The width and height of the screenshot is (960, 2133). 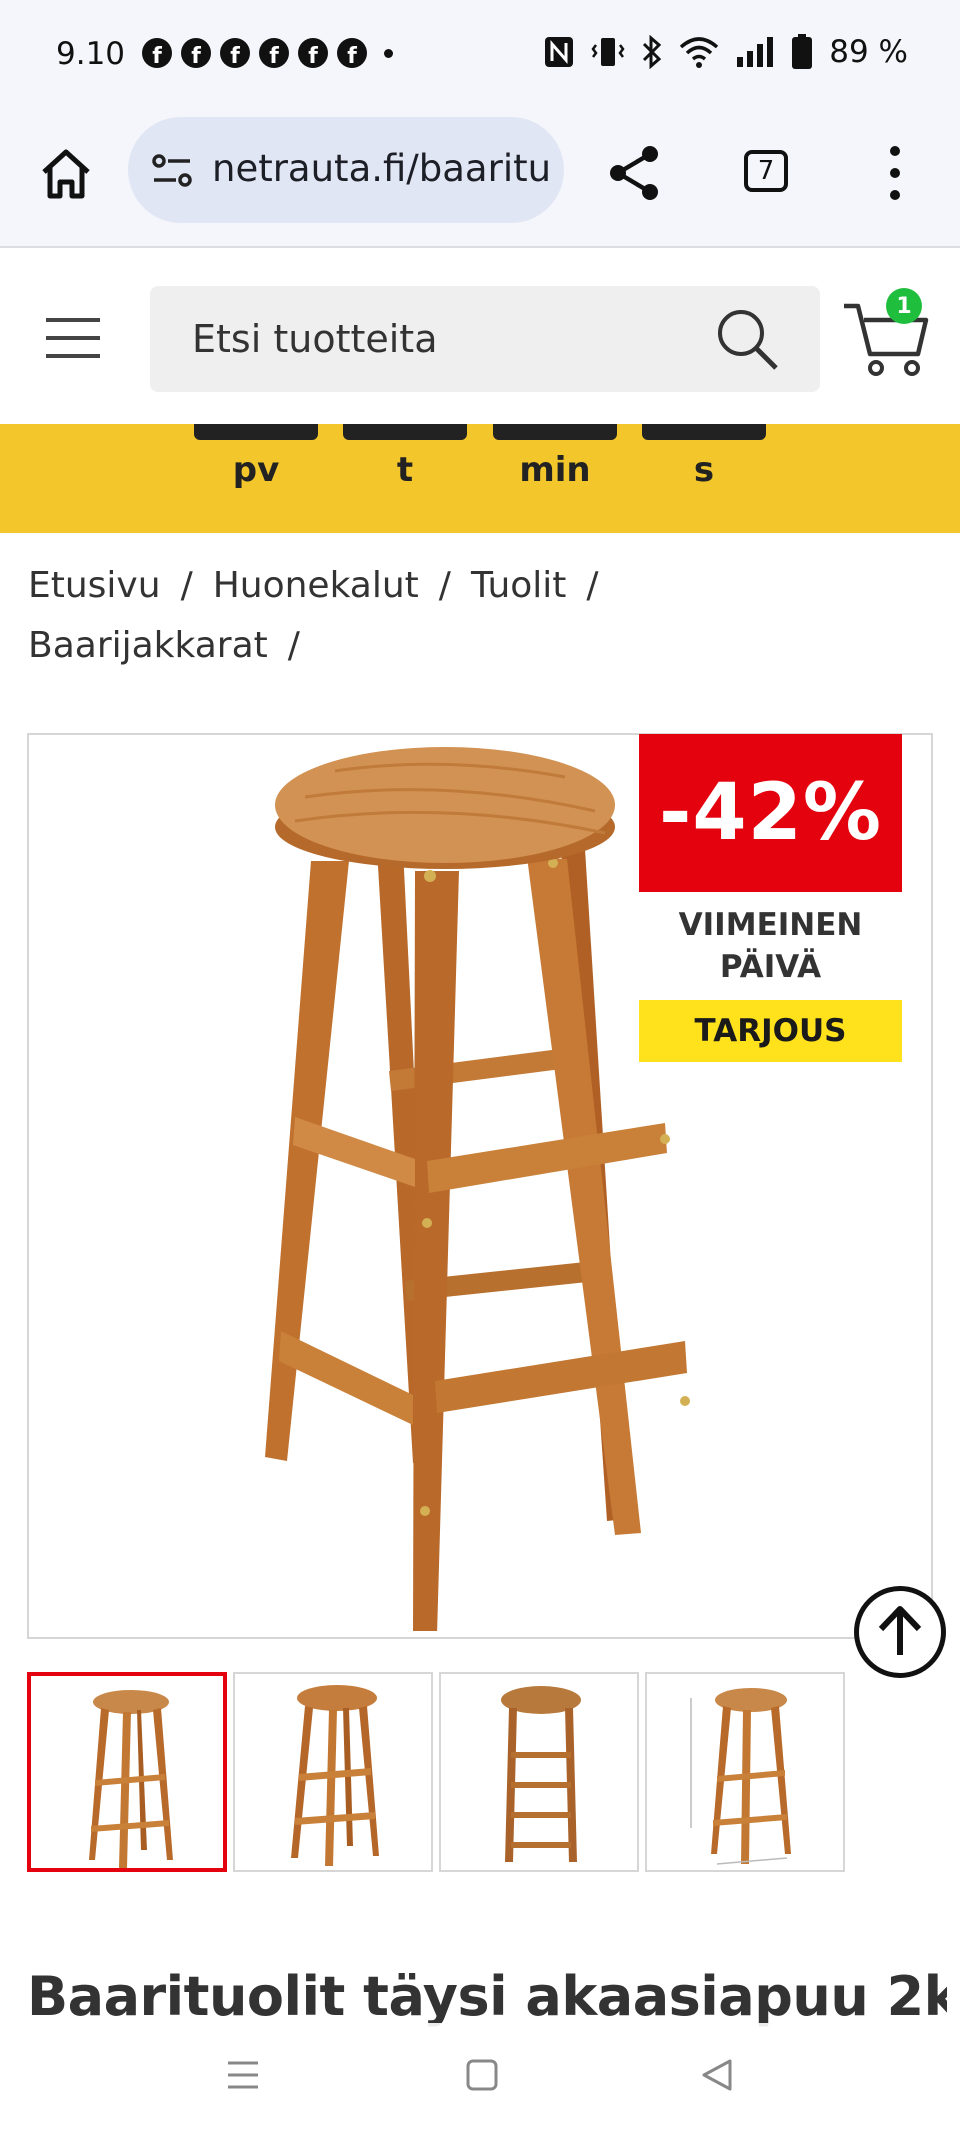 What do you see at coordinates (388, 53) in the screenshot?
I see `more-notifications-icon` at bounding box center [388, 53].